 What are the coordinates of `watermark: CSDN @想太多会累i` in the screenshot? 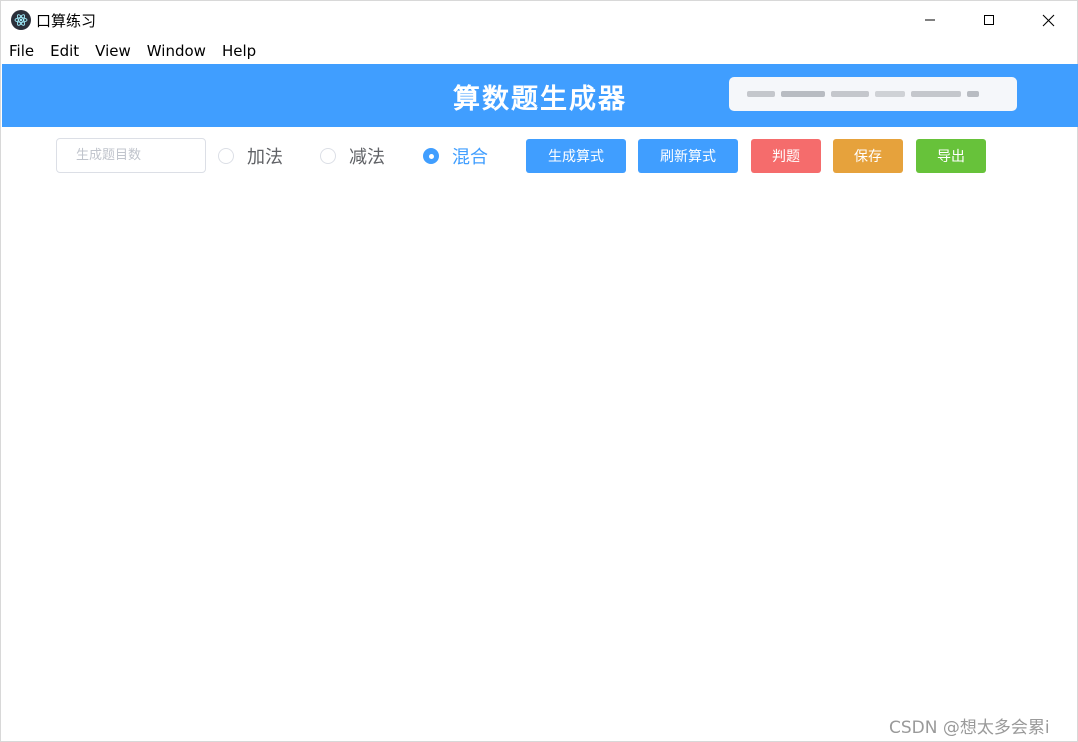 It's located at (969, 728).